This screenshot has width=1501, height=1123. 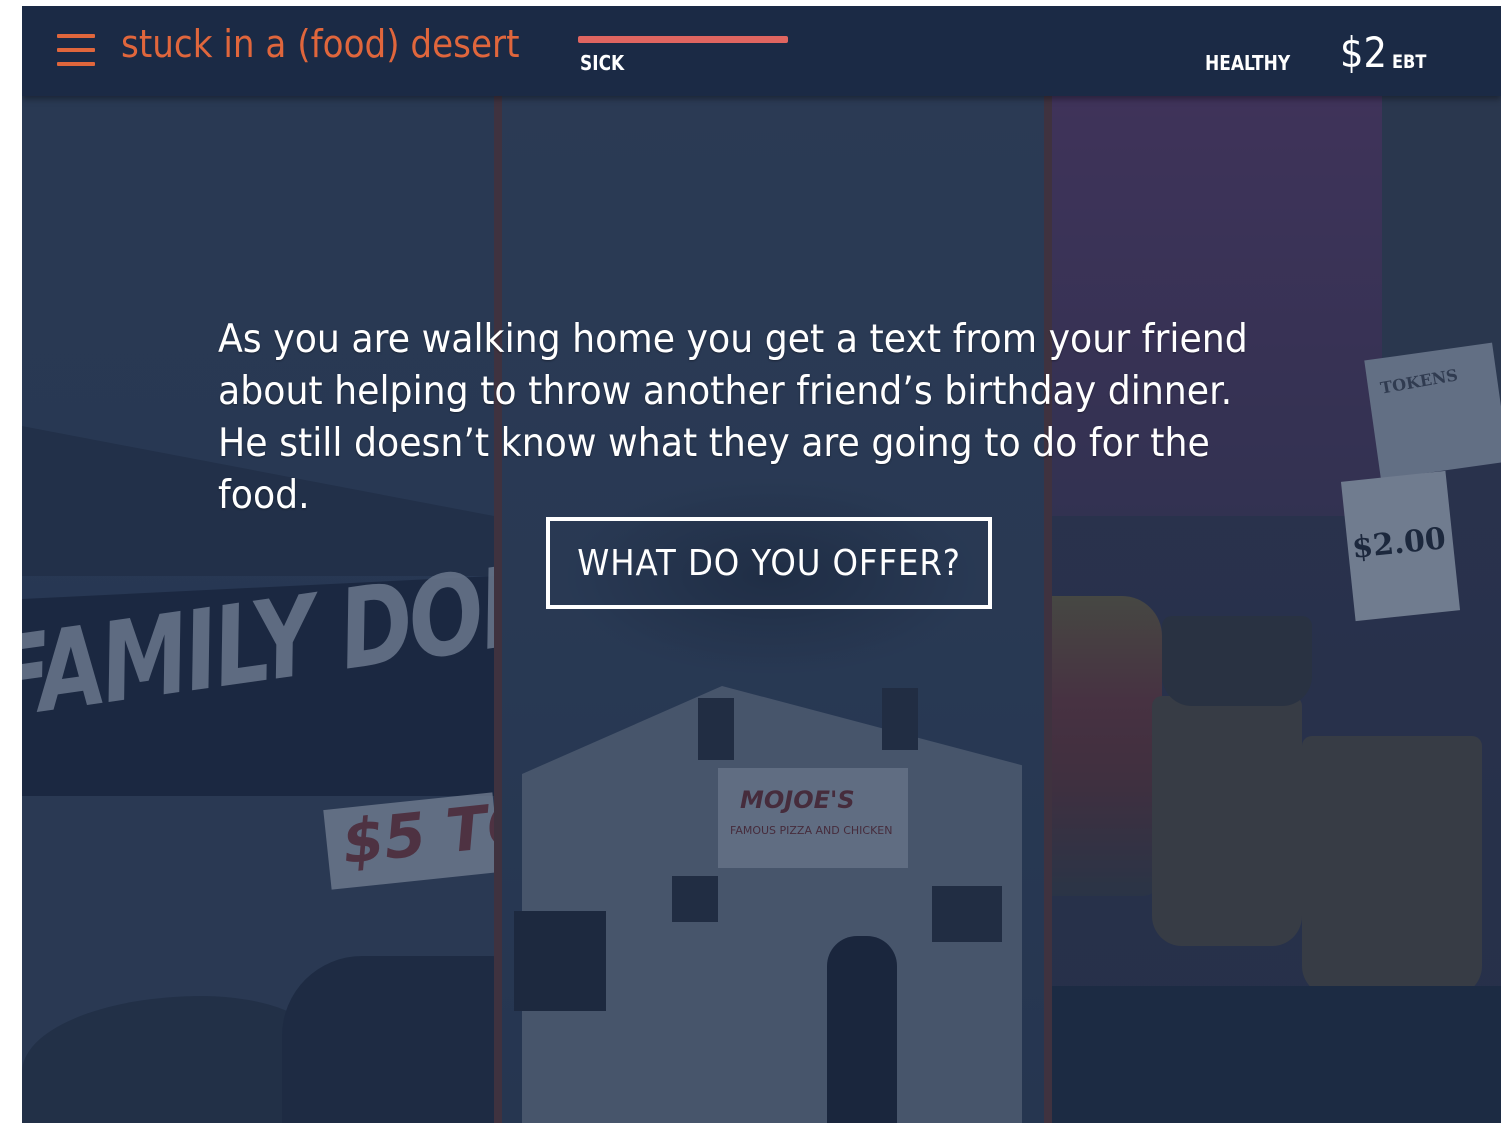 I want to click on health-meter-max-label: HEALTHY, so click(x=1248, y=63).